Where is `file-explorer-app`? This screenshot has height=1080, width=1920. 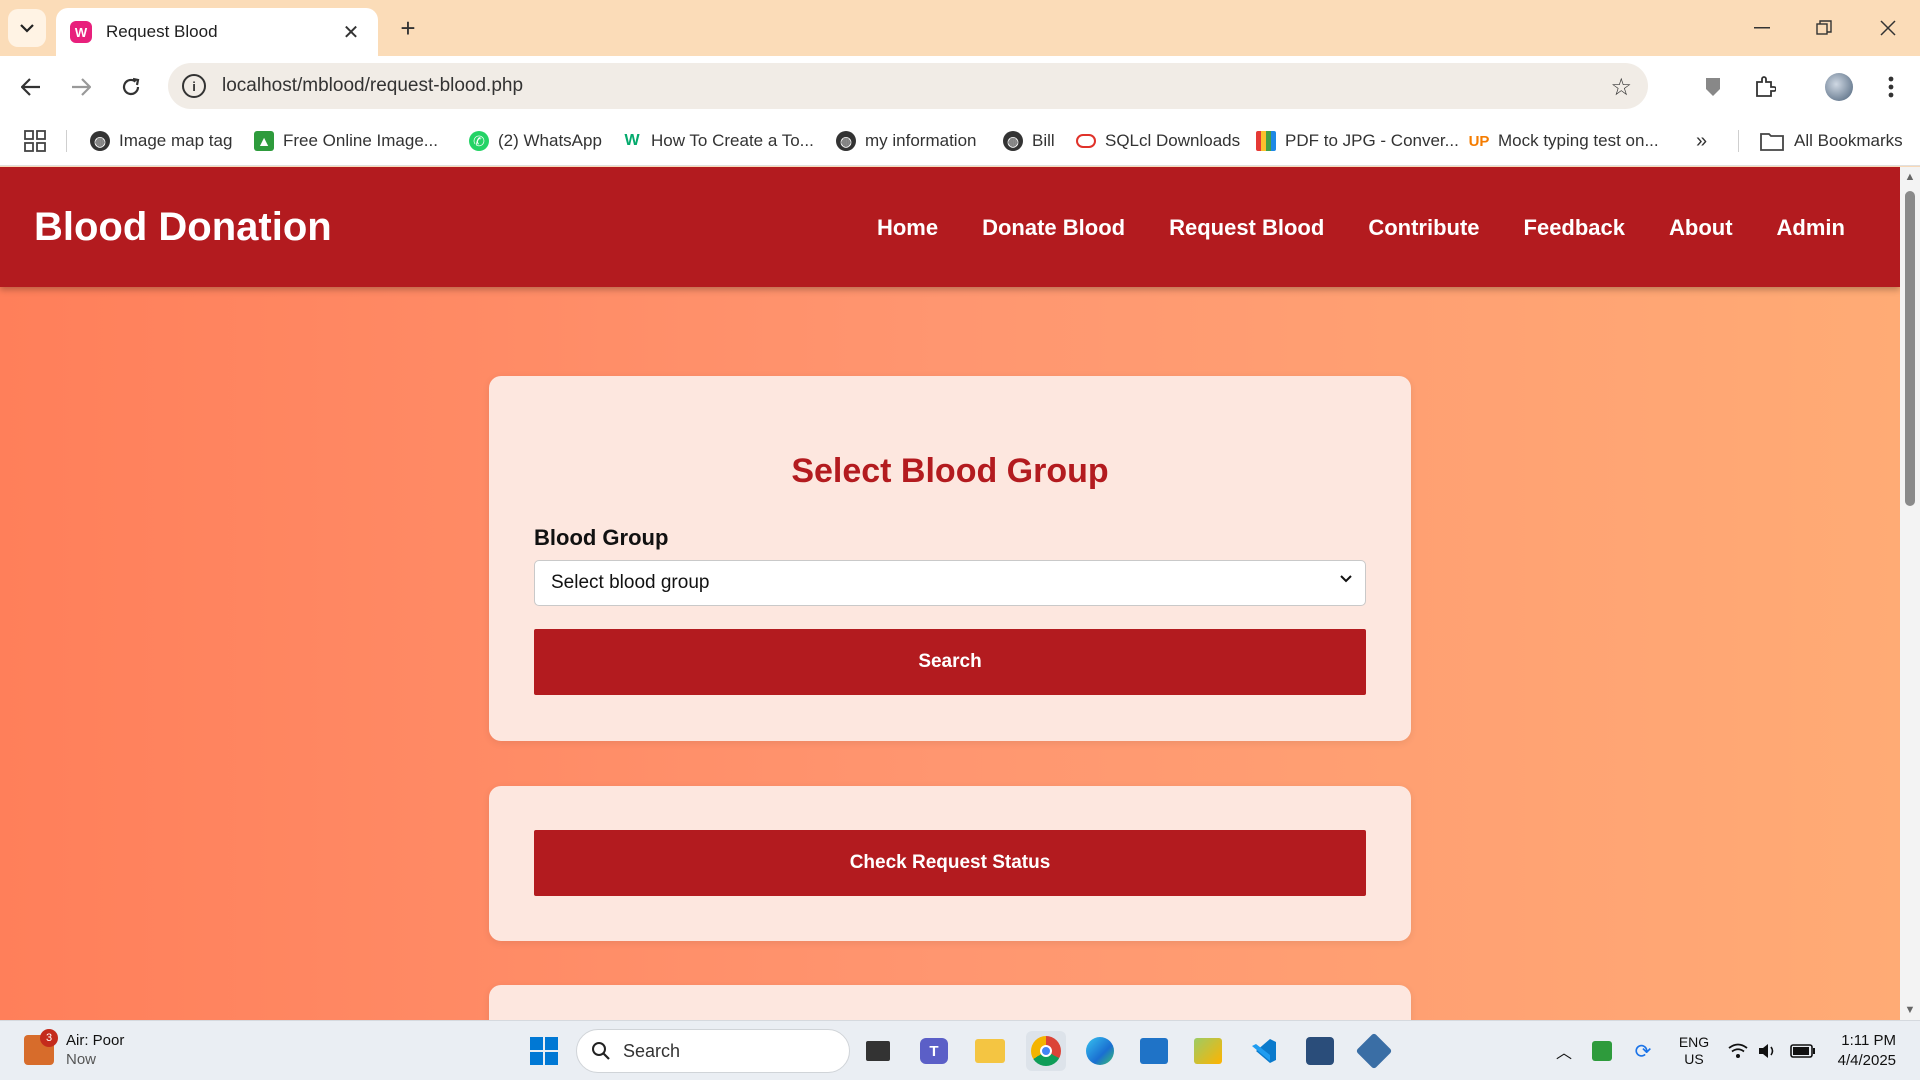
file-explorer-app is located at coordinates (990, 1051).